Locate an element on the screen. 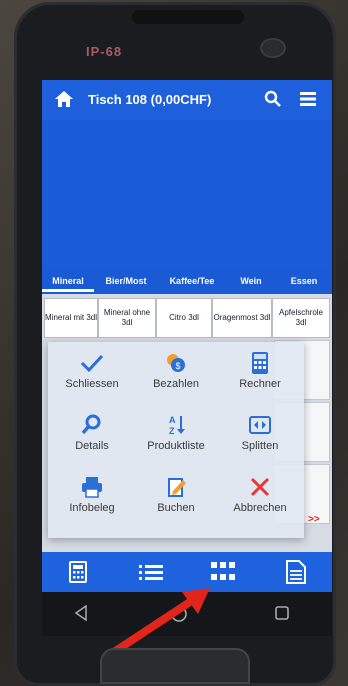 Image resolution: width=348 pixels, height=686 pixels. search-icon is located at coordinates (273, 99).